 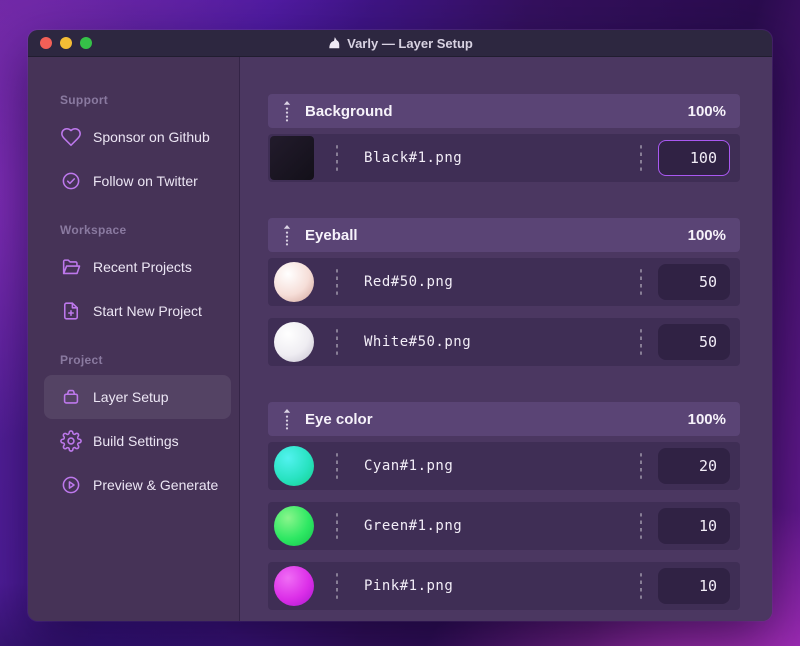 I want to click on layer-row: Red#50.png, so click(x=504, y=282).